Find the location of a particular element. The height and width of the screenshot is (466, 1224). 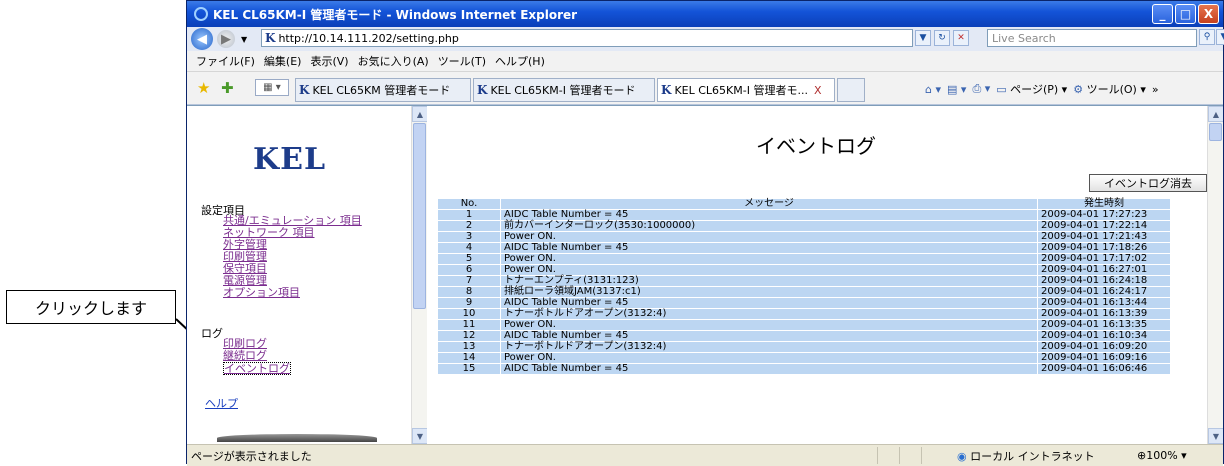

cell-no: 14 is located at coordinates (469, 358).